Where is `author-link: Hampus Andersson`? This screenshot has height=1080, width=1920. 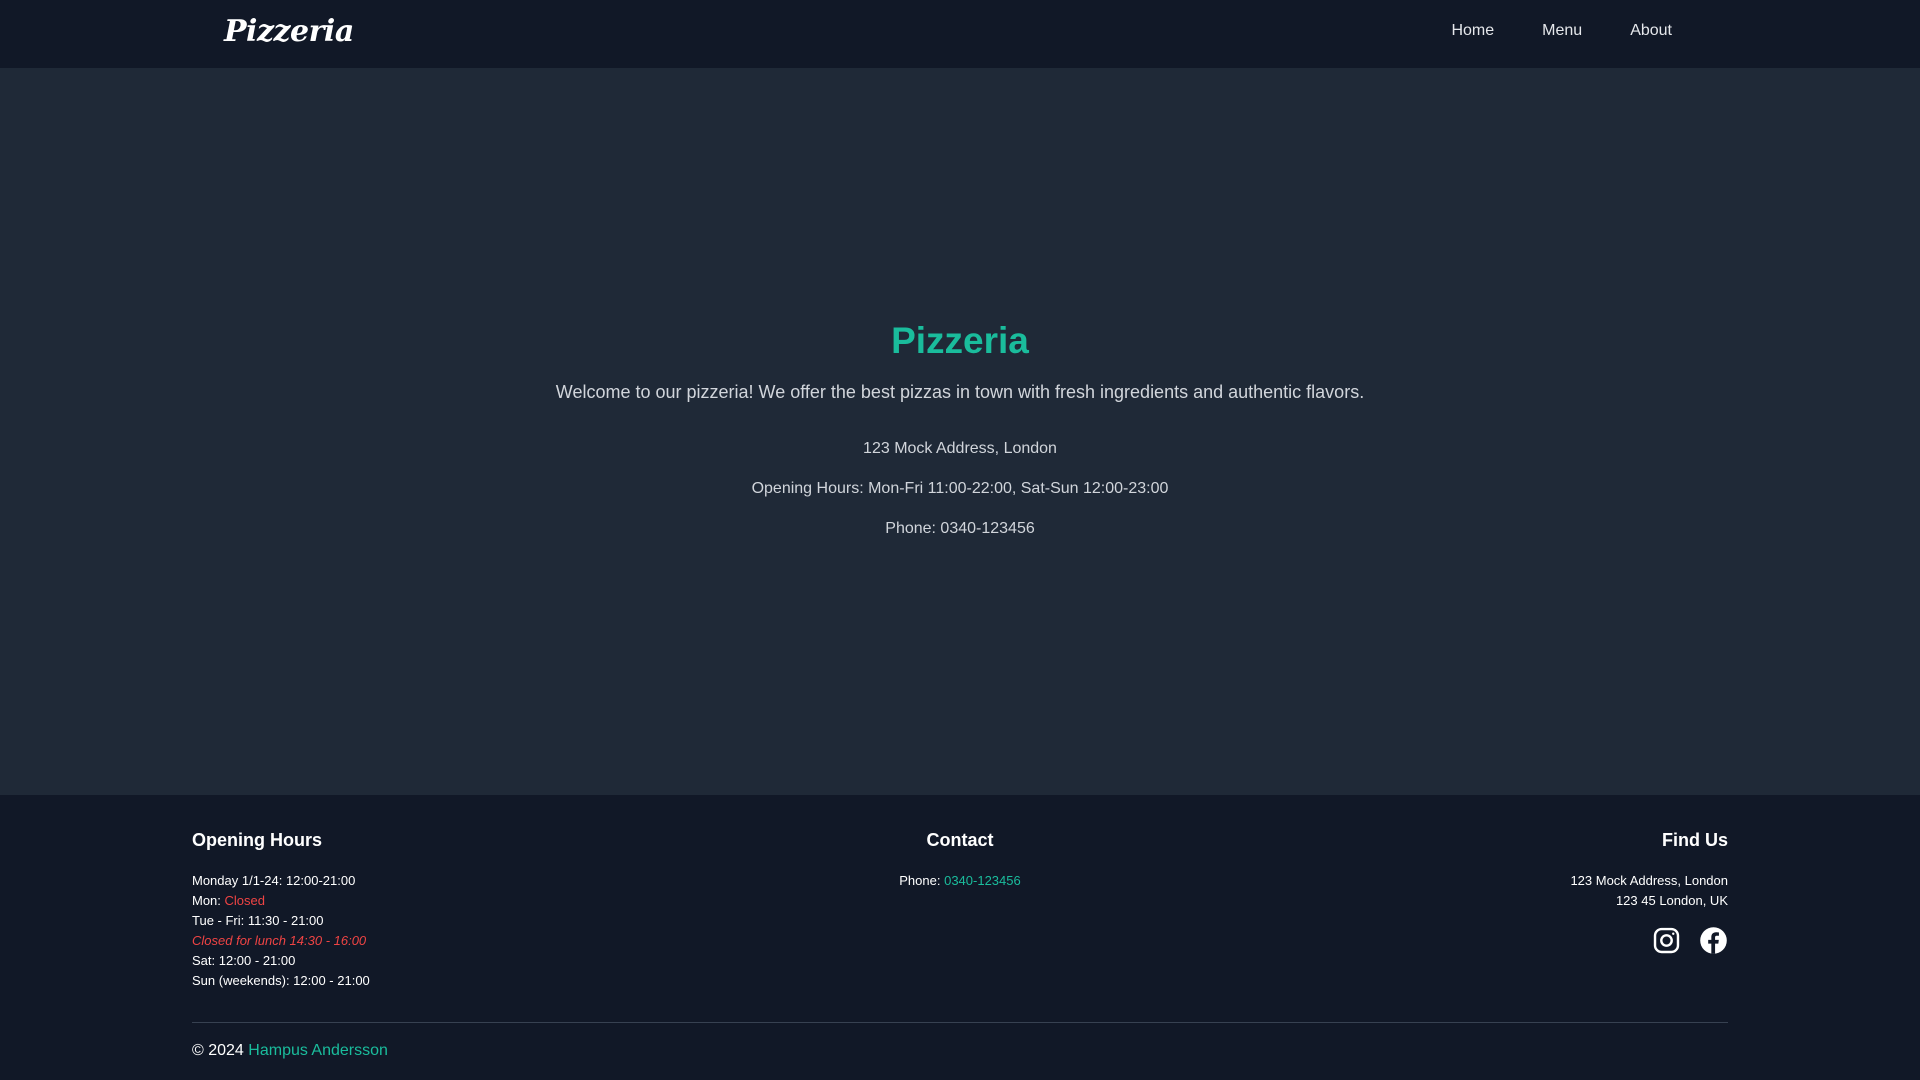
author-link: Hampus Andersson is located at coordinates (318, 1050).